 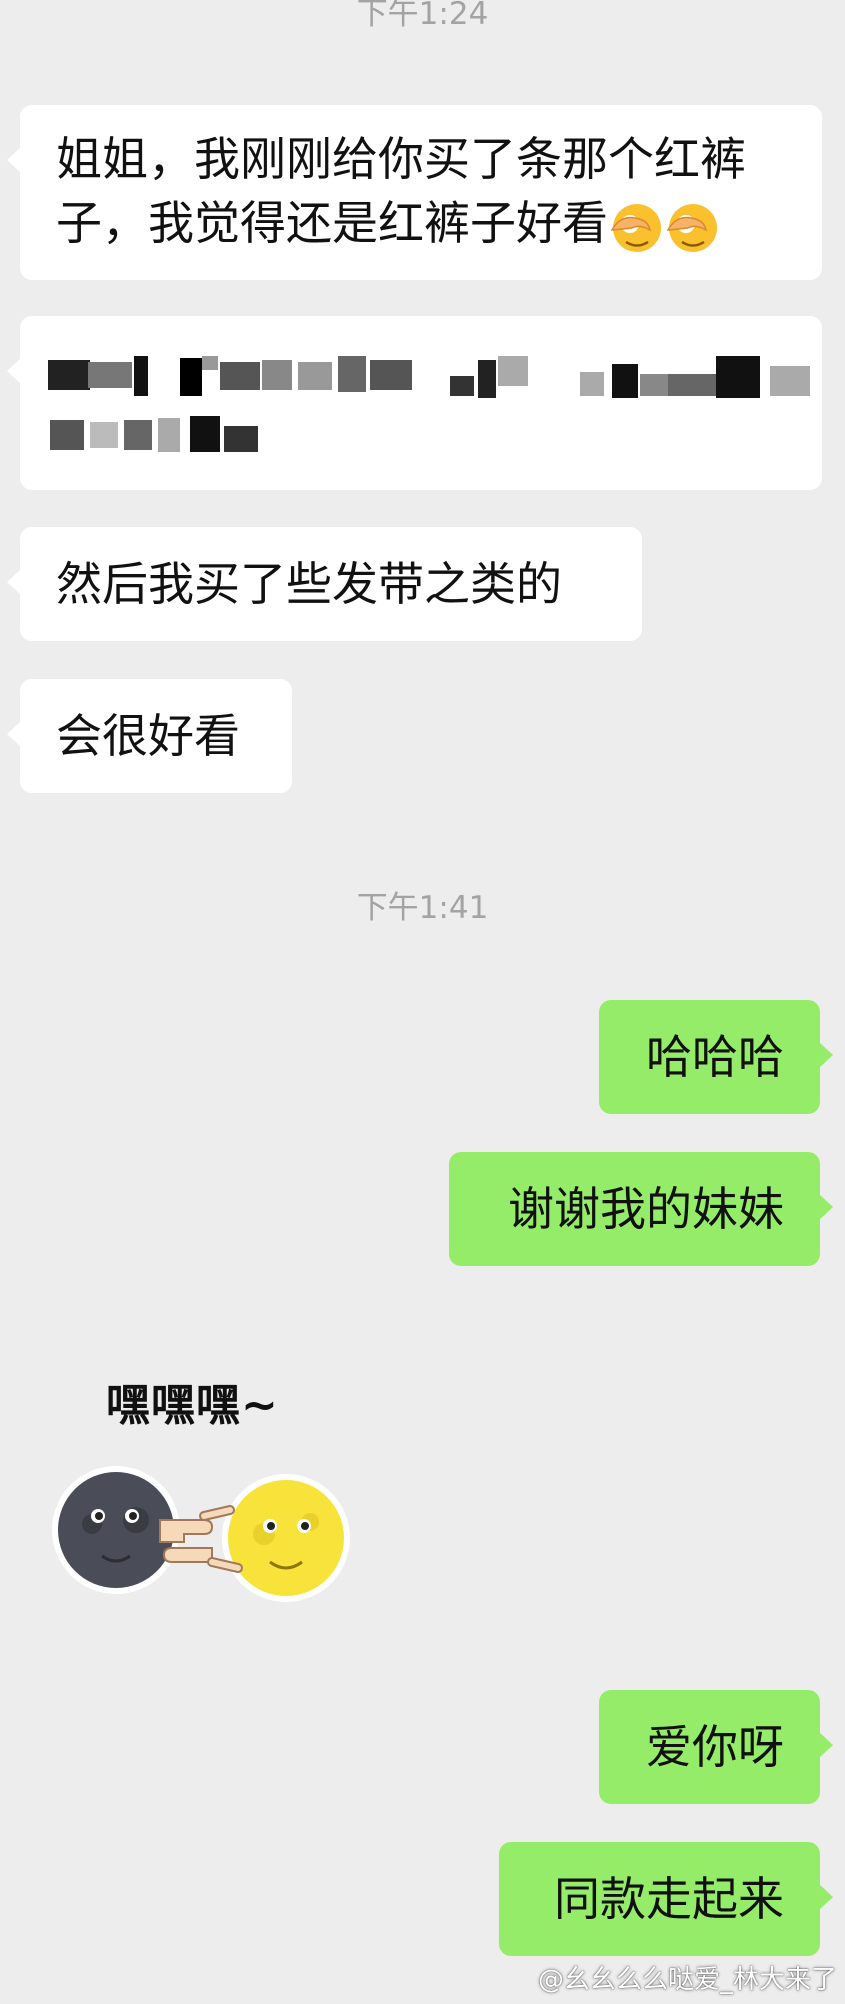 What do you see at coordinates (422, 16) in the screenshot?
I see `timestamp: 下午1:24` at bounding box center [422, 16].